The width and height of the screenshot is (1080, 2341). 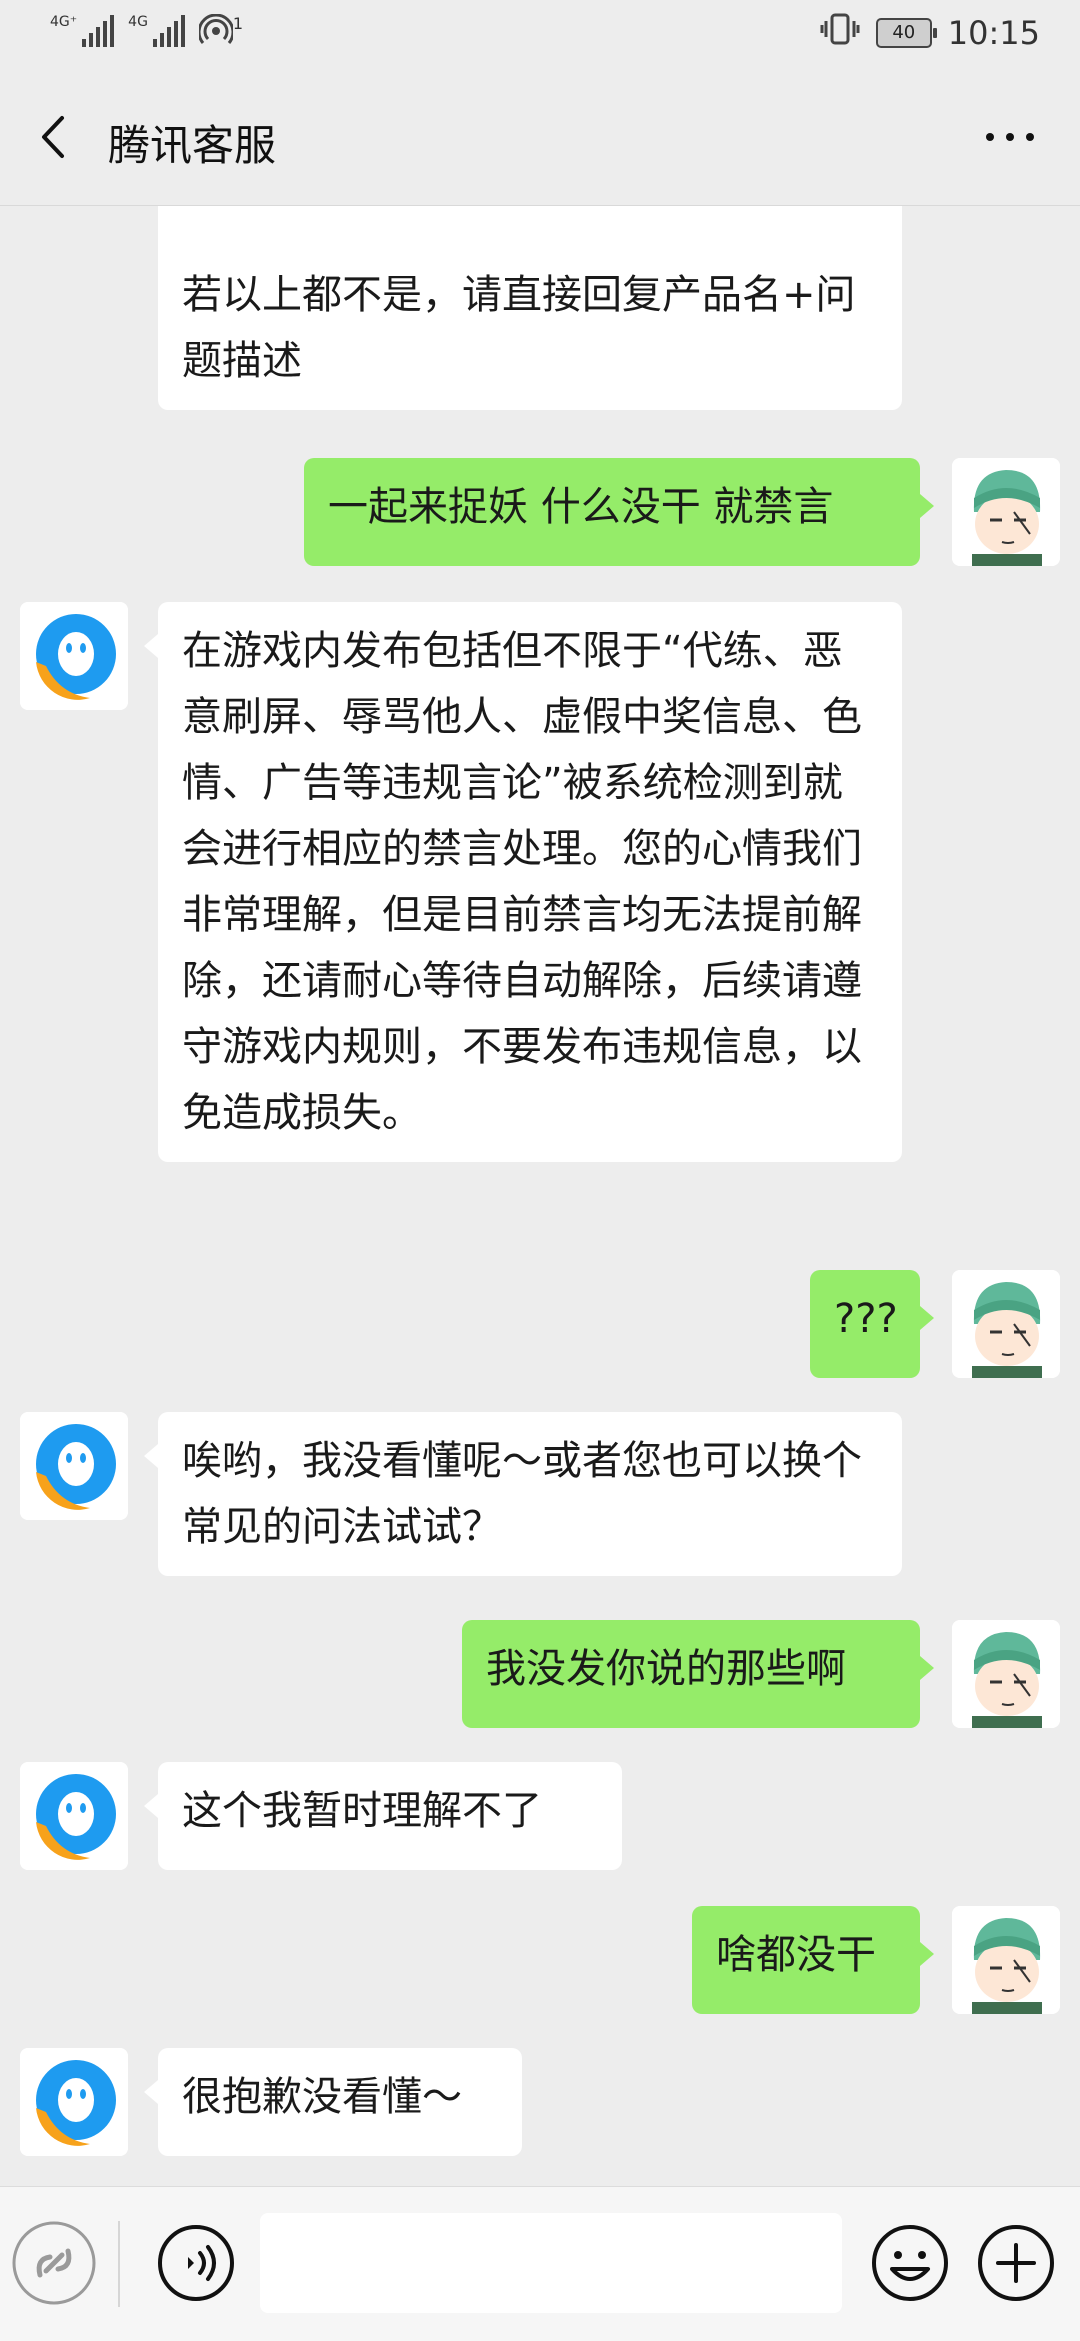 What do you see at coordinates (581, 507) in the screenshot?
I see `message-text: 一起来捉妖 什么没干 就禁言` at bounding box center [581, 507].